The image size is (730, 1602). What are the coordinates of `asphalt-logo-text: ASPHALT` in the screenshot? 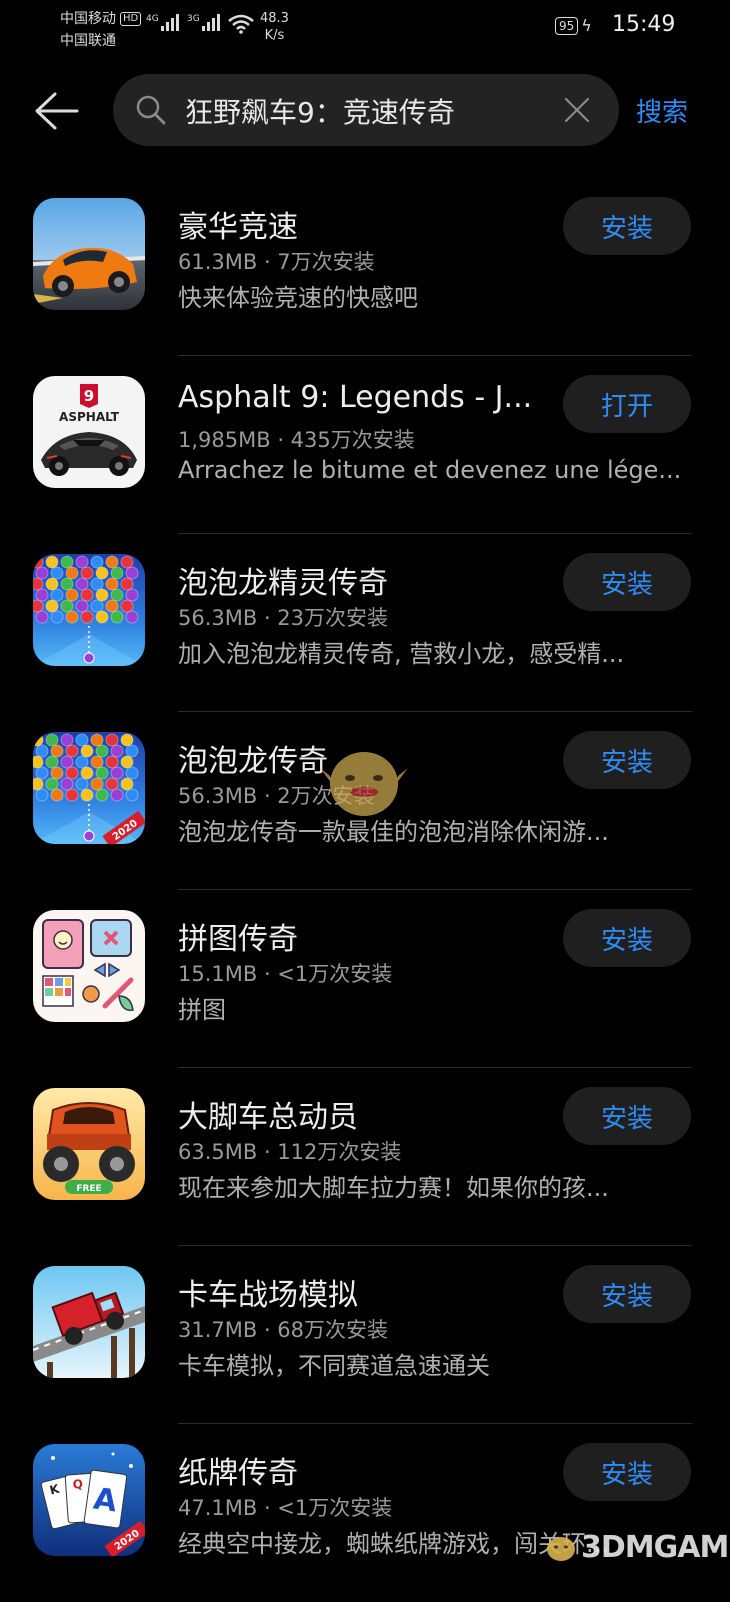 It's located at (89, 417).